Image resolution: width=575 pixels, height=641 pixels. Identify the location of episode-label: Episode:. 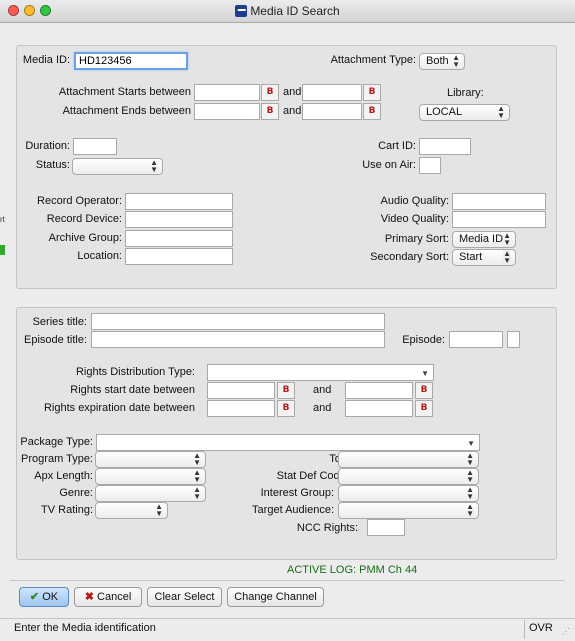
(423, 340).